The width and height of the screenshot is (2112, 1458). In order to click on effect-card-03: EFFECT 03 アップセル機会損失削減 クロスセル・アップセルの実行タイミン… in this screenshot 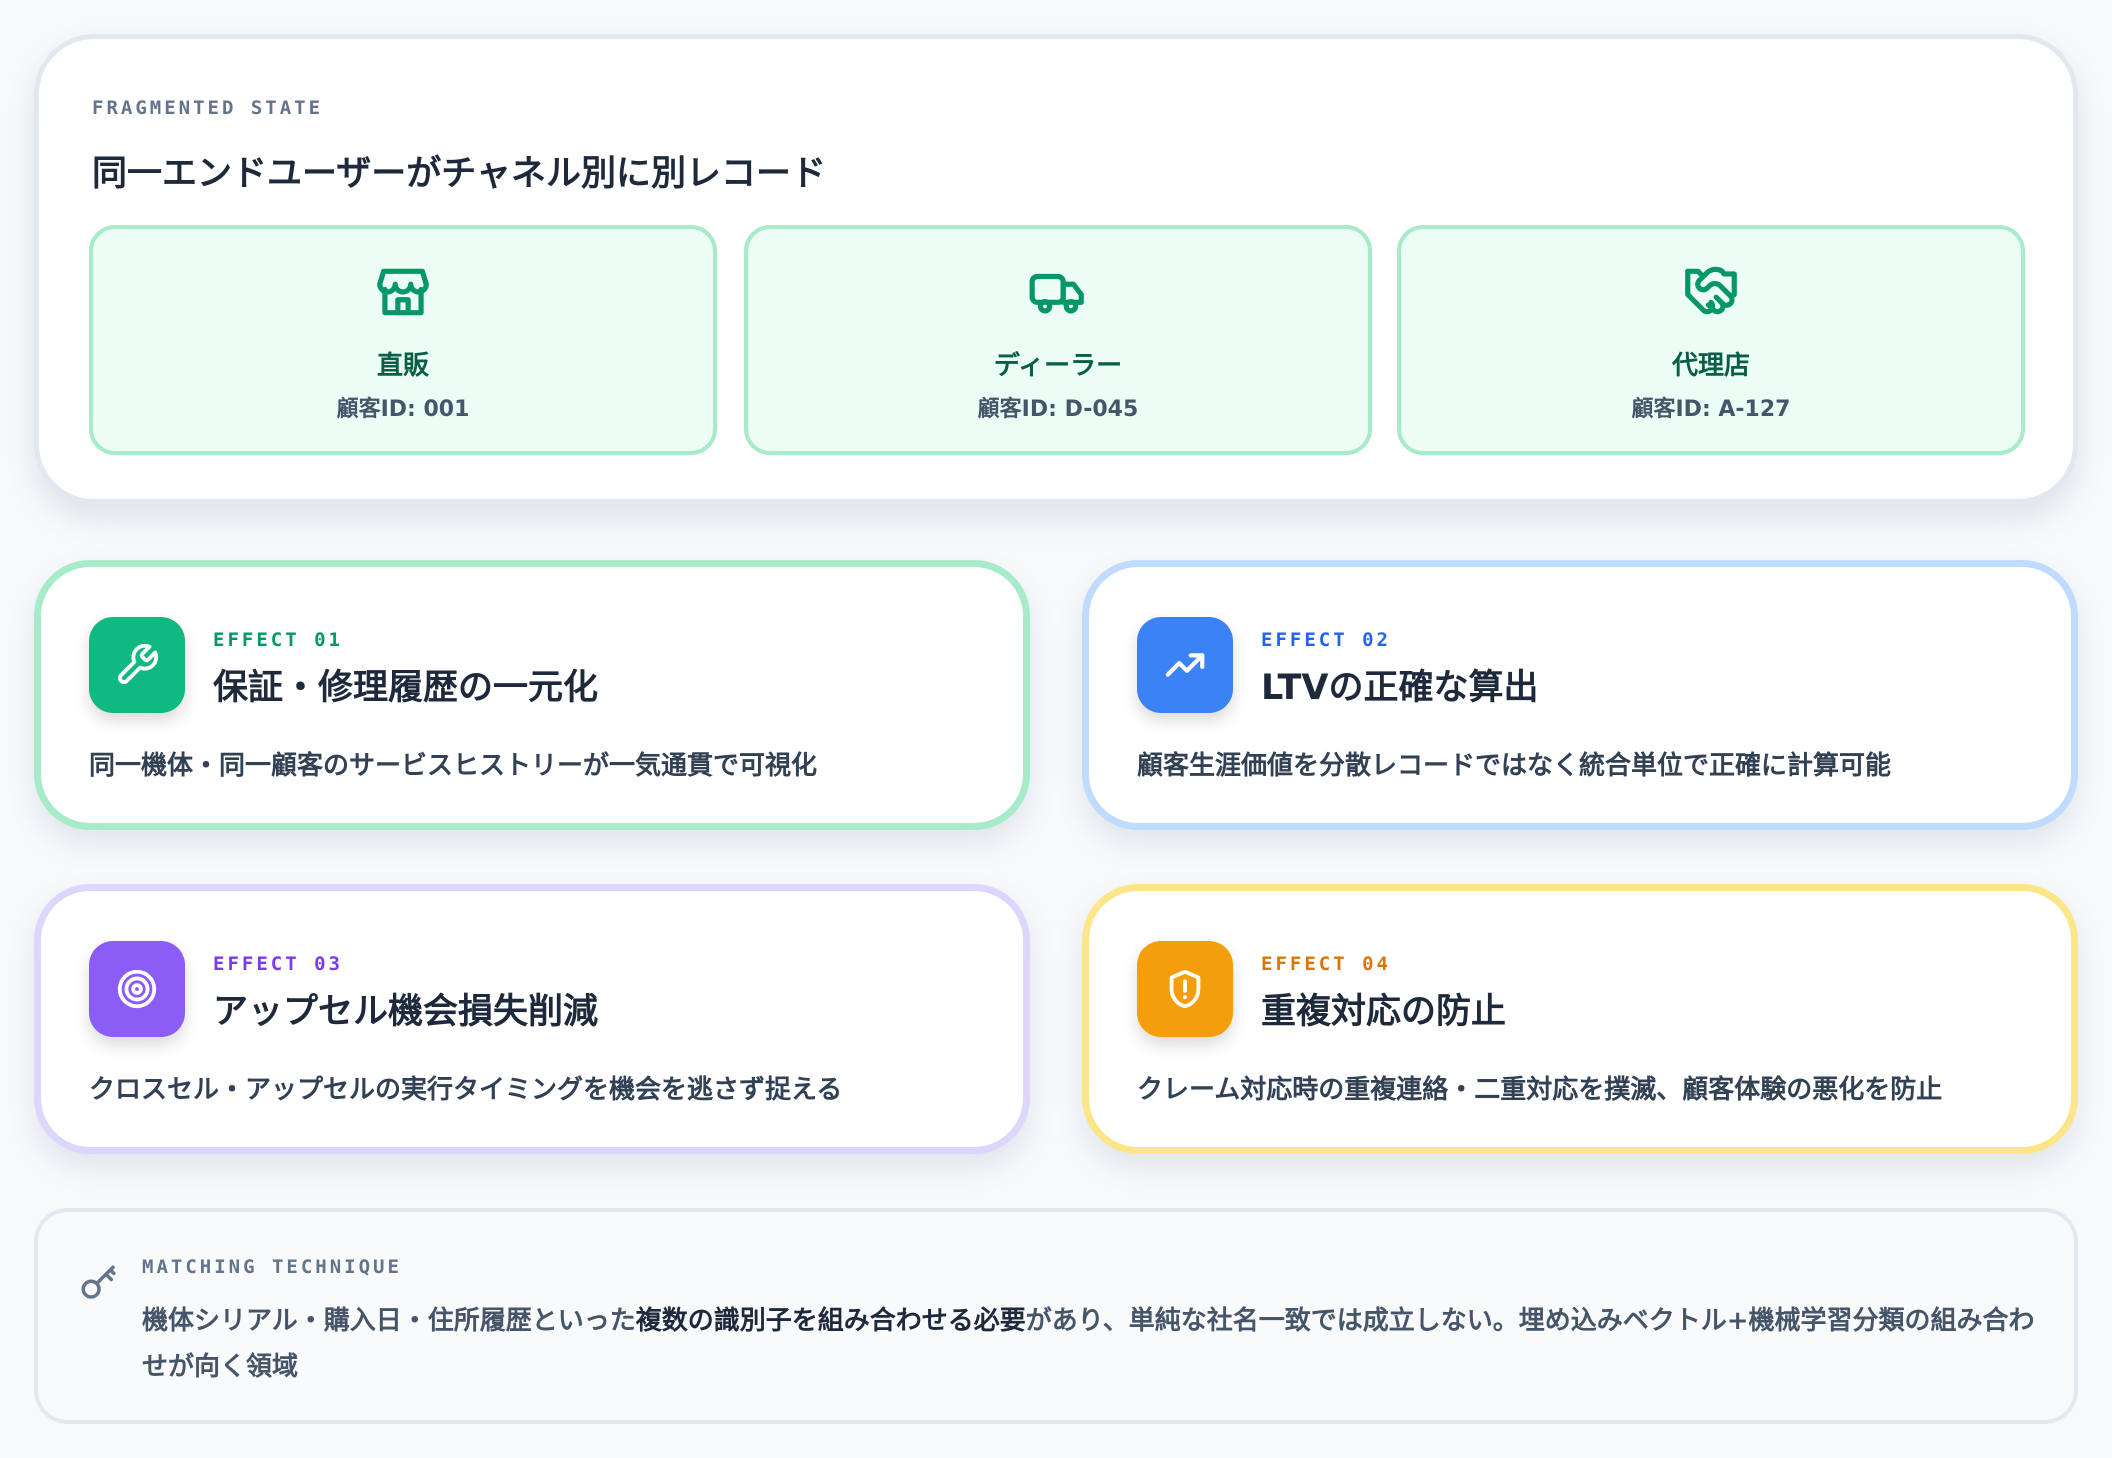, I will do `click(532, 1019)`.